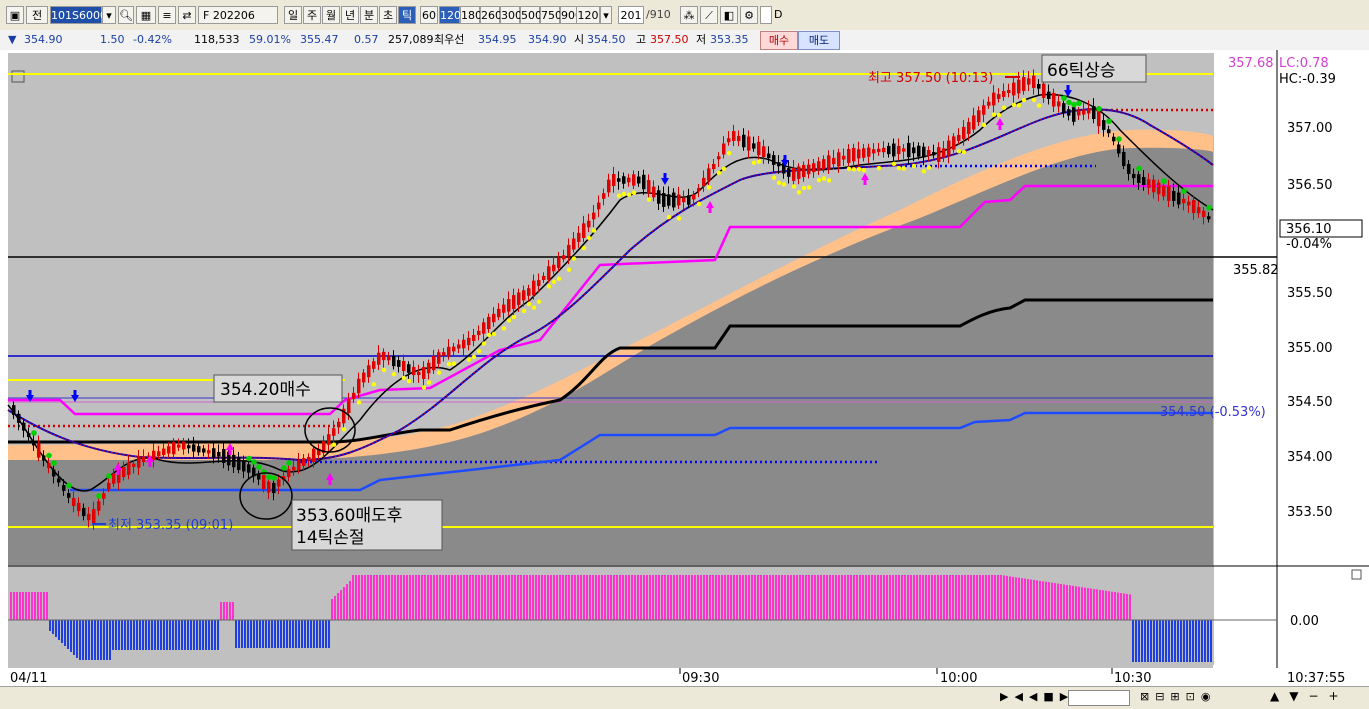 This screenshot has height=709, width=1369. What do you see at coordinates (293, 15) in the screenshot?
I see `period-day: 일` at bounding box center [293, 15].